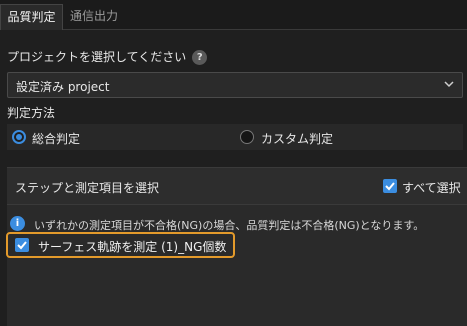 This screenshot has height=326, width=467. What do you see at coordinates (63, 87) in the screenshot?
I see `project-select-value: 設定済み project` at bounding box center [63, 87].